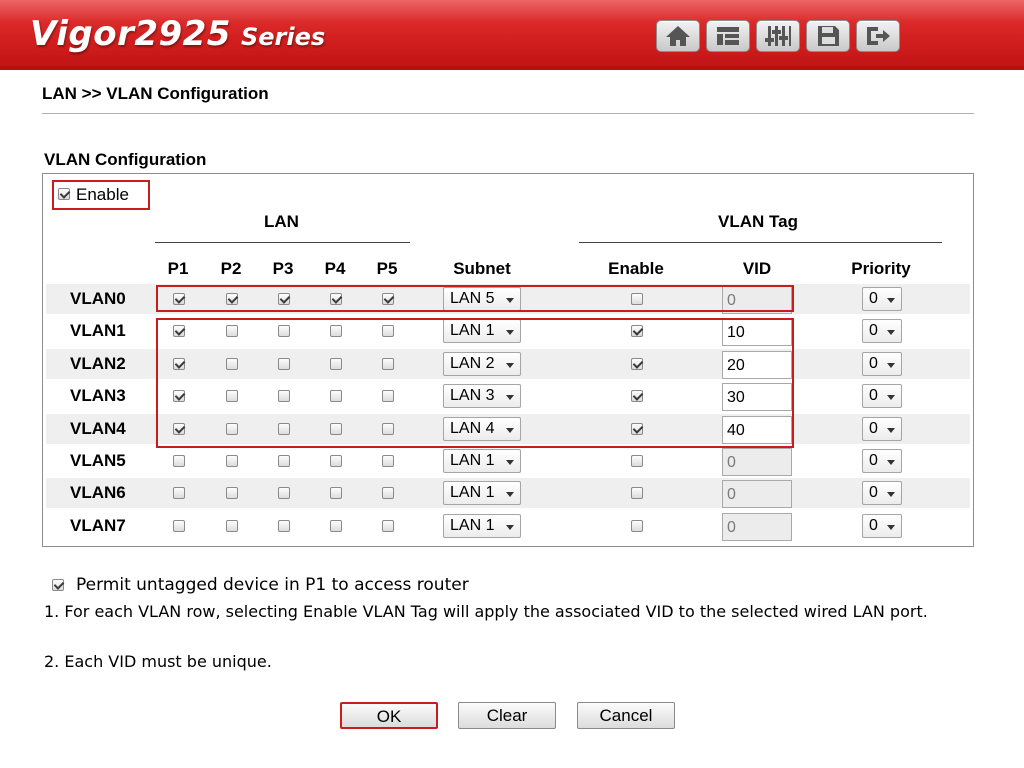 This screenshot has width=1024, height=768. I want to click on subnet-select: LAN 2, so click(482, 364).